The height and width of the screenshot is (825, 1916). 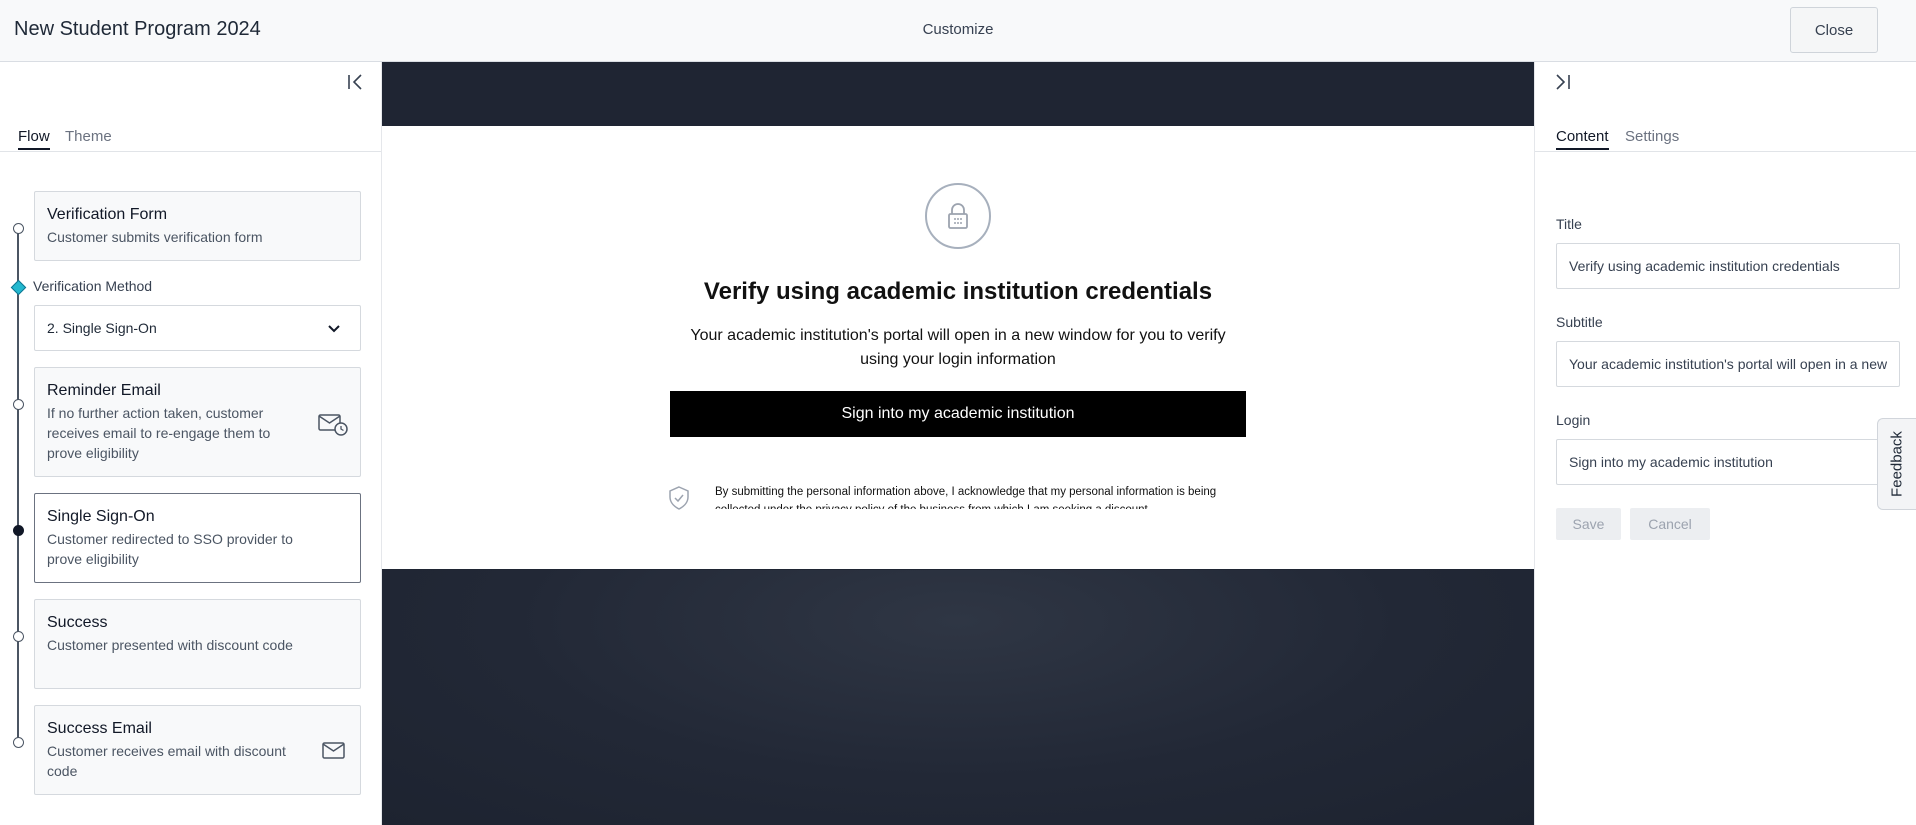 What do you see at coordinates (1834, 30) in the screenshot?
I see `close-button: Close` at bounding box center [1834, 30].